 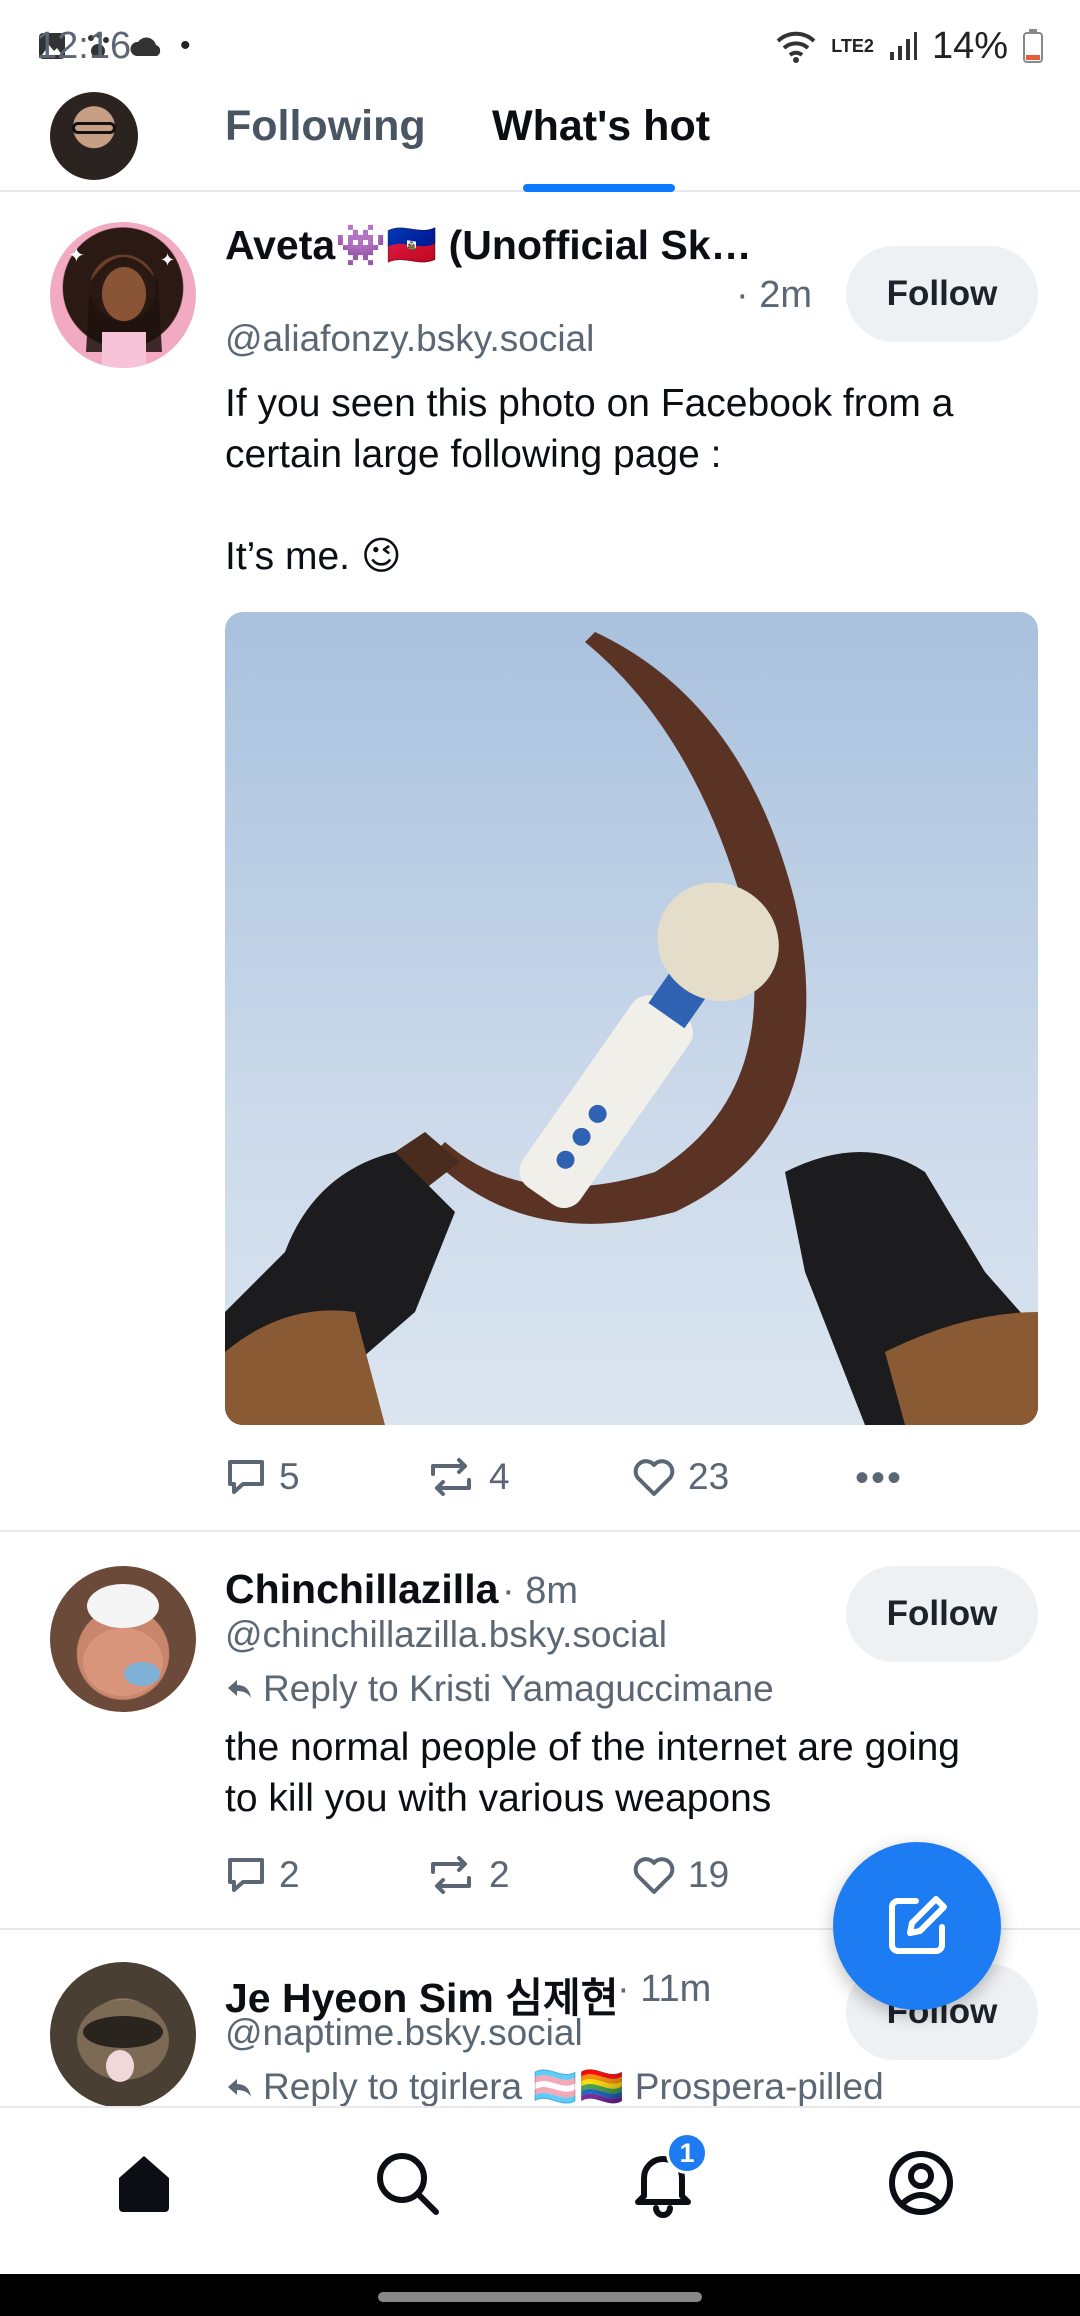 What do you see at coordinates (446, 1635) in the screenshot?
I see `author-handle: @chinchillazilla.bsky.social` at bounding box center [446, 1635].